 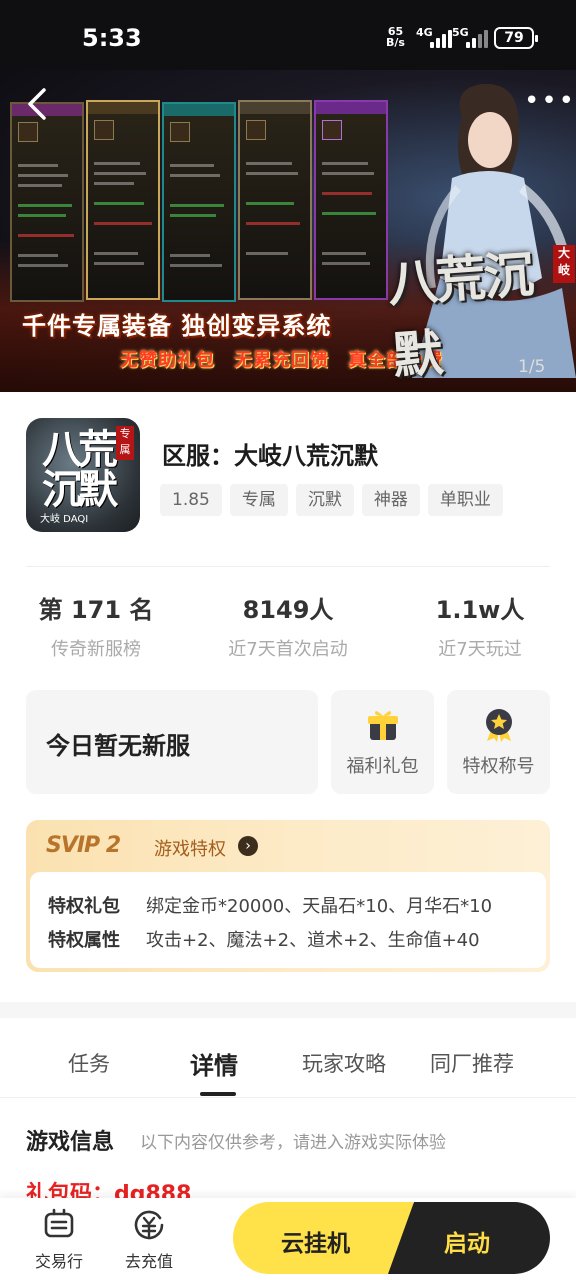 What do you see at coordinates (480, 649) in the screenshot?
I see `stat-label: 近7天玩过` at bounding box center [480, 649].